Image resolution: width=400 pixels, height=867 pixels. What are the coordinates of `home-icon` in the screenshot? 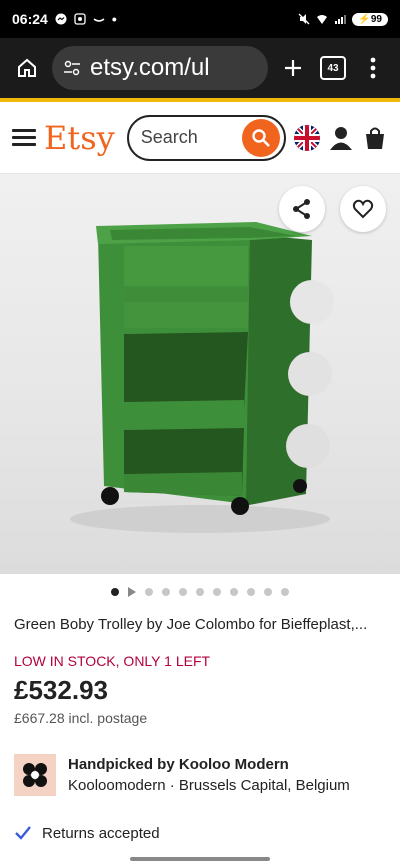 It's located at (27, 67).